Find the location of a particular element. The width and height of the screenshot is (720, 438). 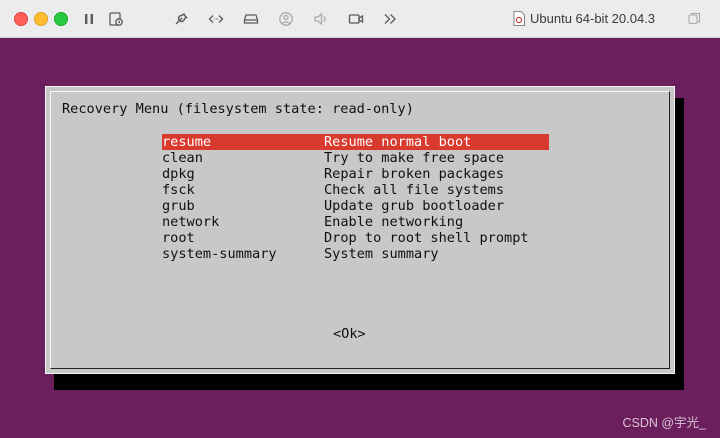

restore-window-icon is located at coordinates (694, 18).